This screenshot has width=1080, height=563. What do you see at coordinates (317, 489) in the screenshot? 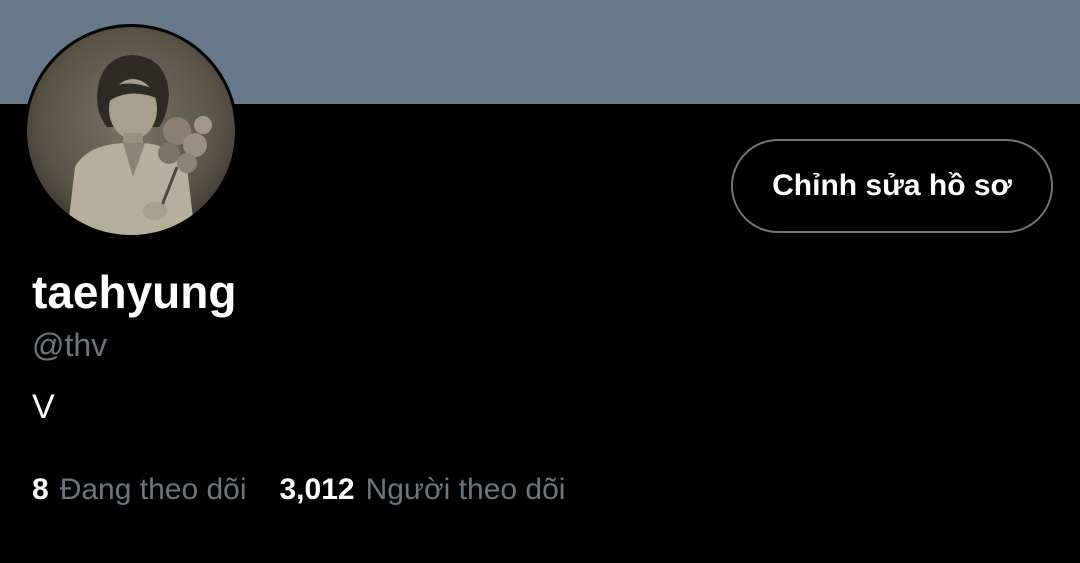
I see `followers-count: 3,012` at bounding box center [317, 489].